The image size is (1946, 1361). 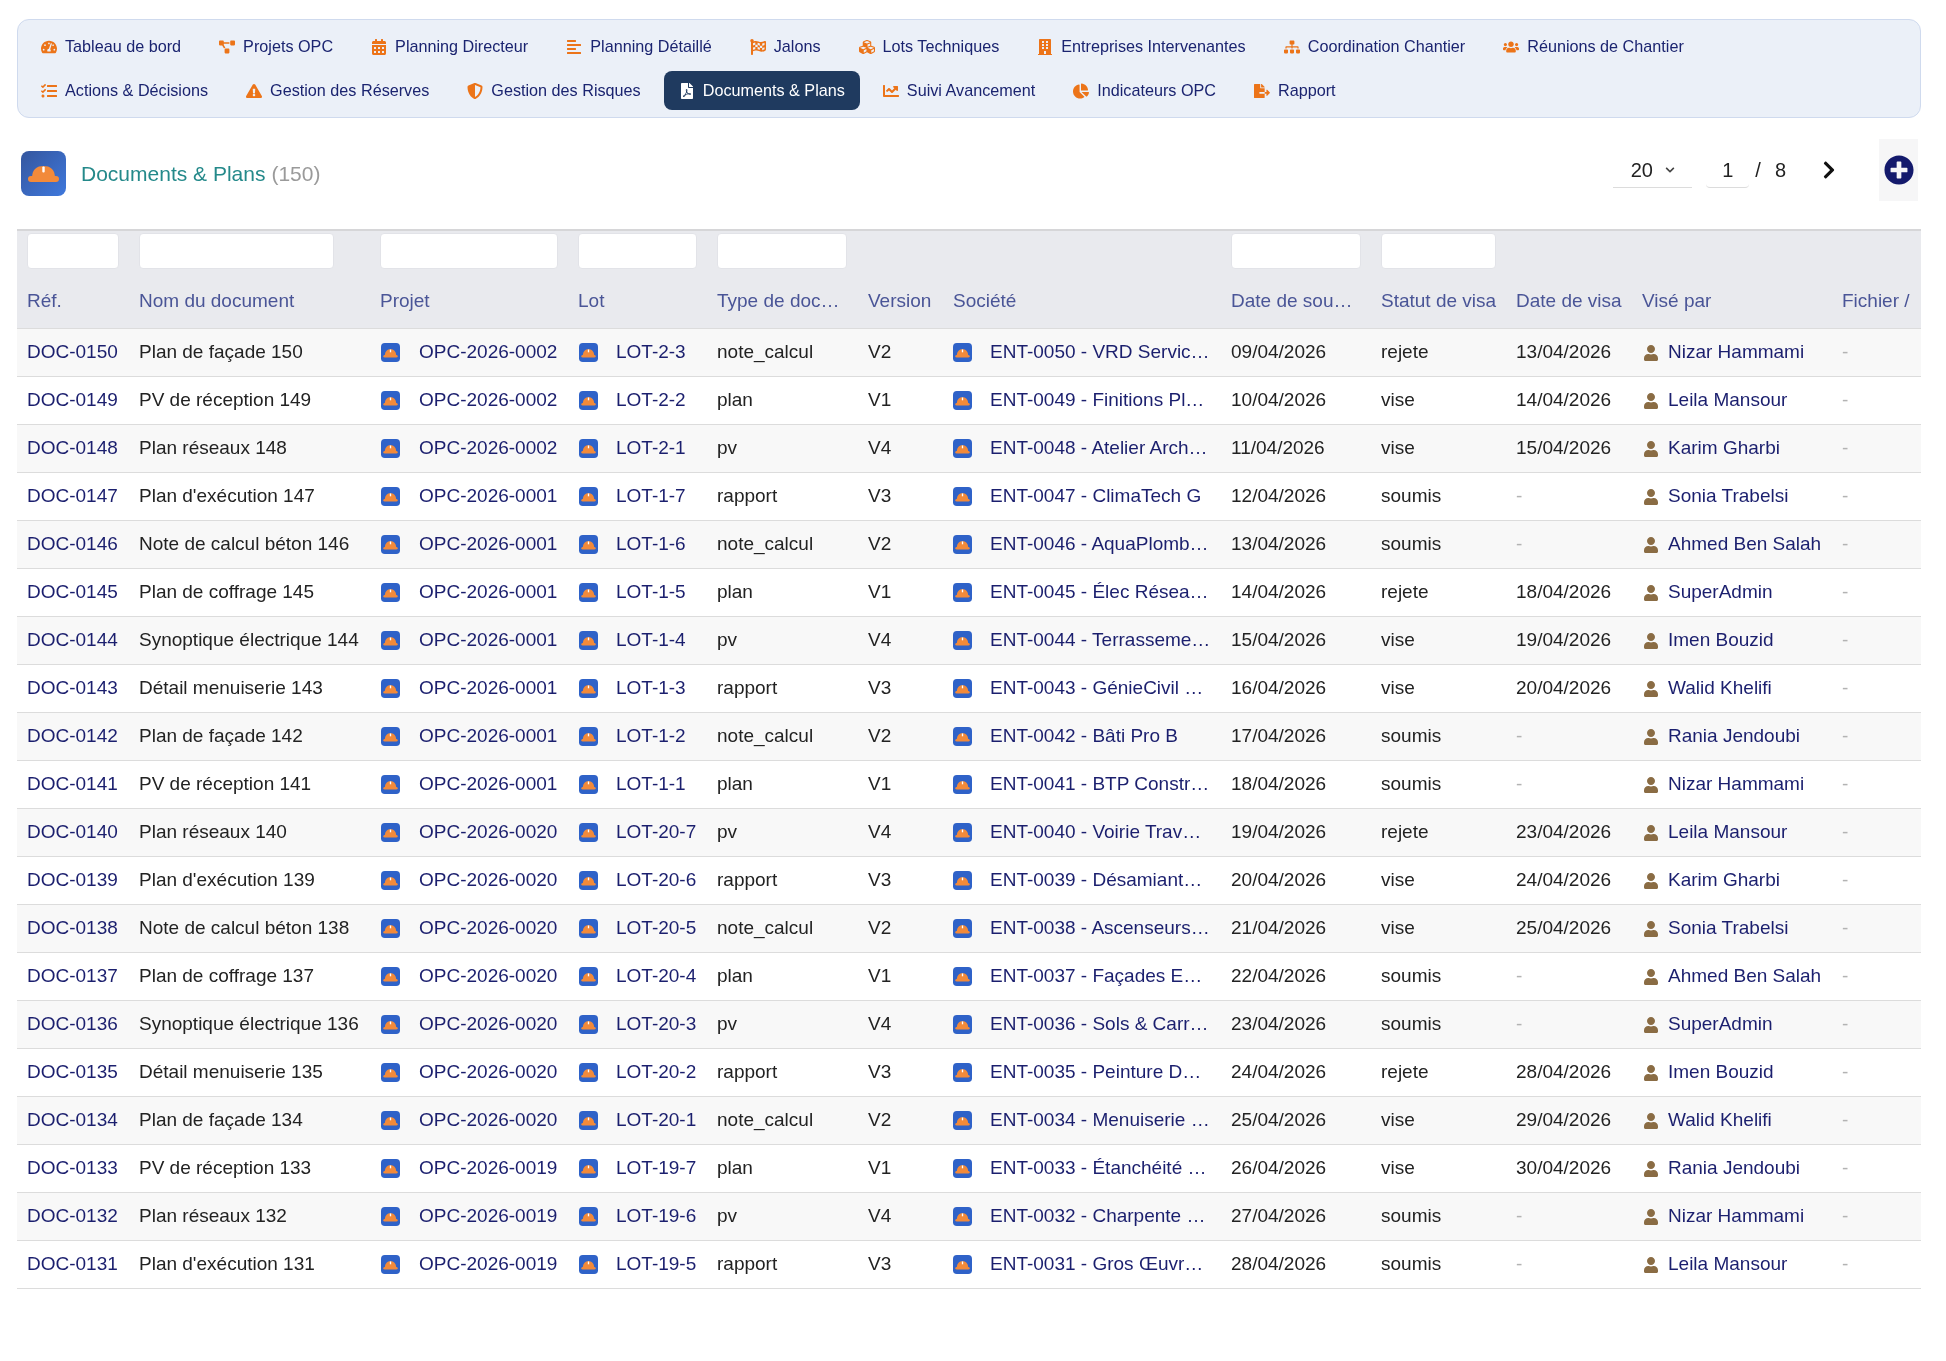 I want to click on lot-link: LOT-2-2, so click(x=651, y=400).